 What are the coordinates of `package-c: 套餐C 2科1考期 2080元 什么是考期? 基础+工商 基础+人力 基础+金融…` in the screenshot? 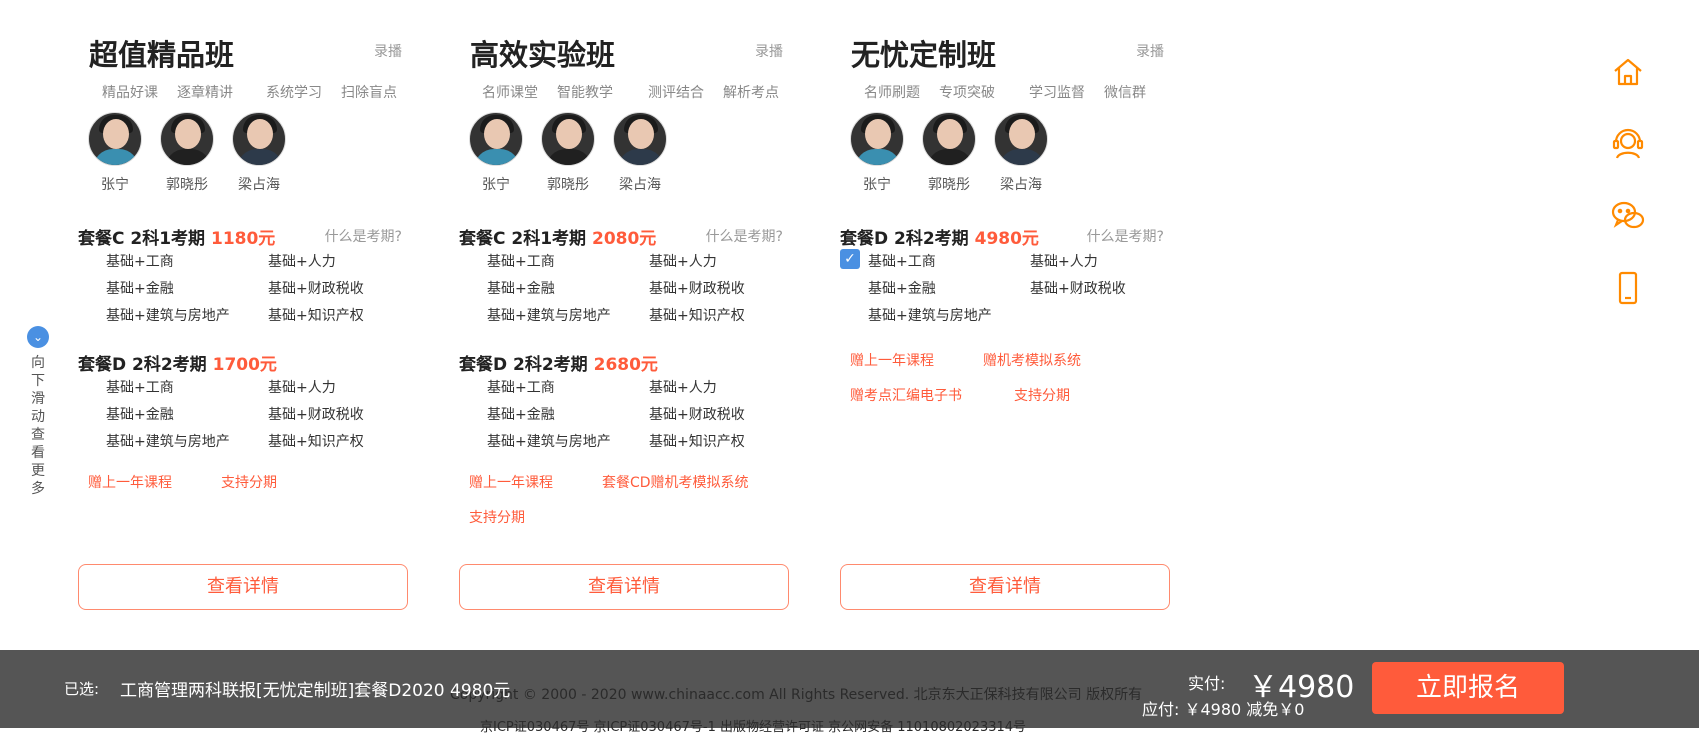 It's located at (624, 276).